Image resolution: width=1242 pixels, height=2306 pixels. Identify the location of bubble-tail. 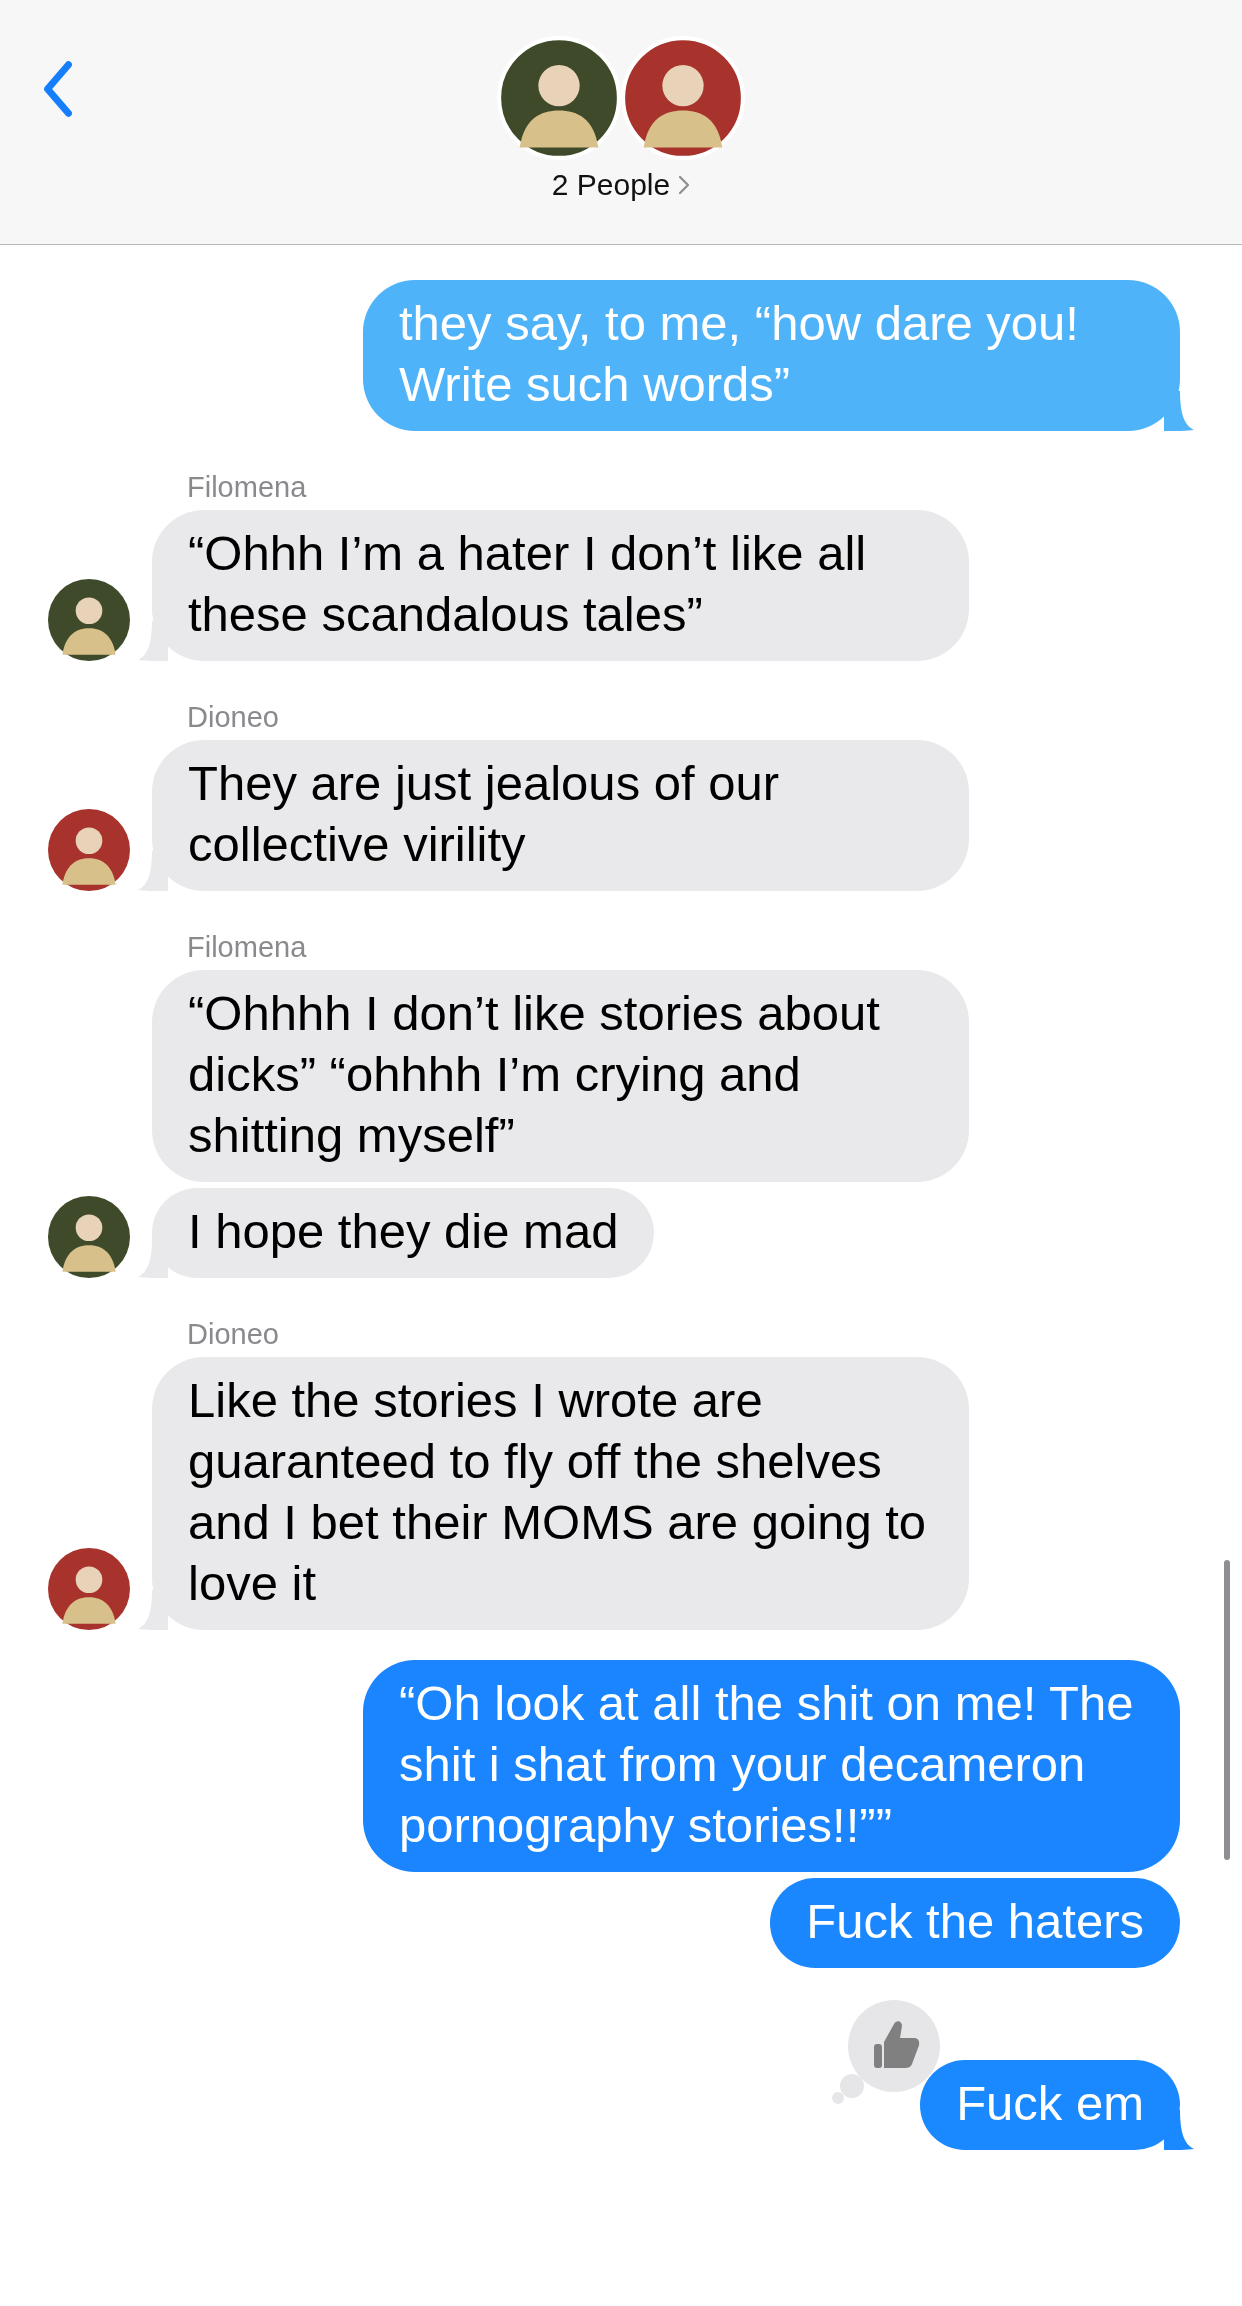
(1179, 411).